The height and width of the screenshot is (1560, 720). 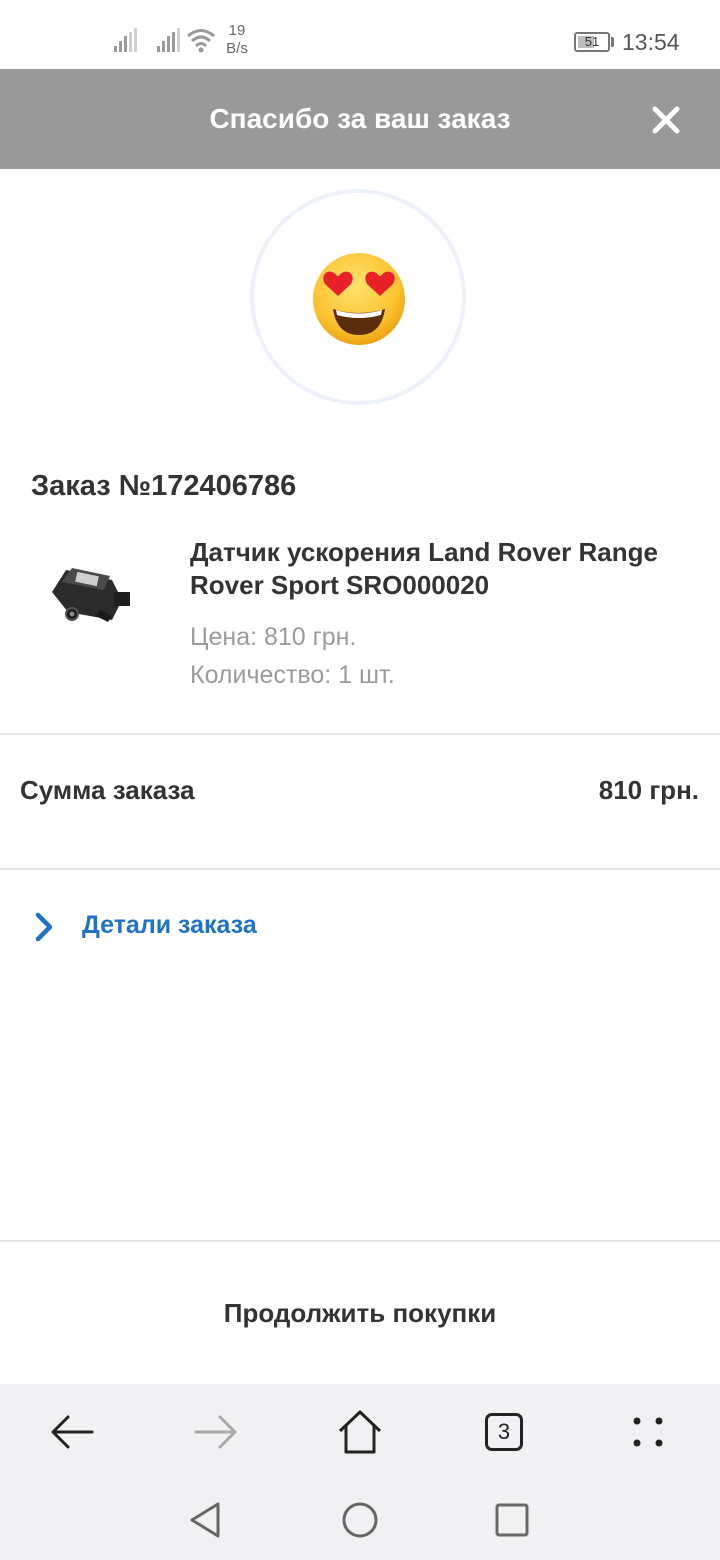 I want to click on system-recents-button, so click(x=512, y=1520).